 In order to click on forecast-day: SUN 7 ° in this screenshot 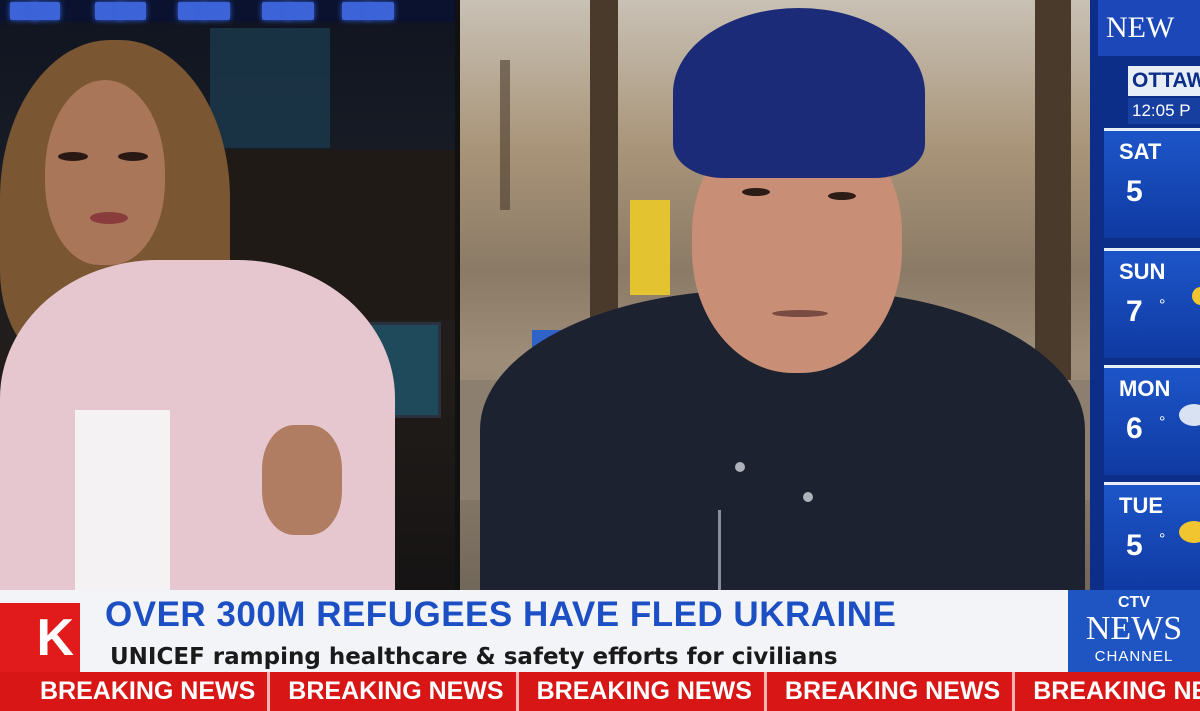, I will do `click(1152, 303)`.